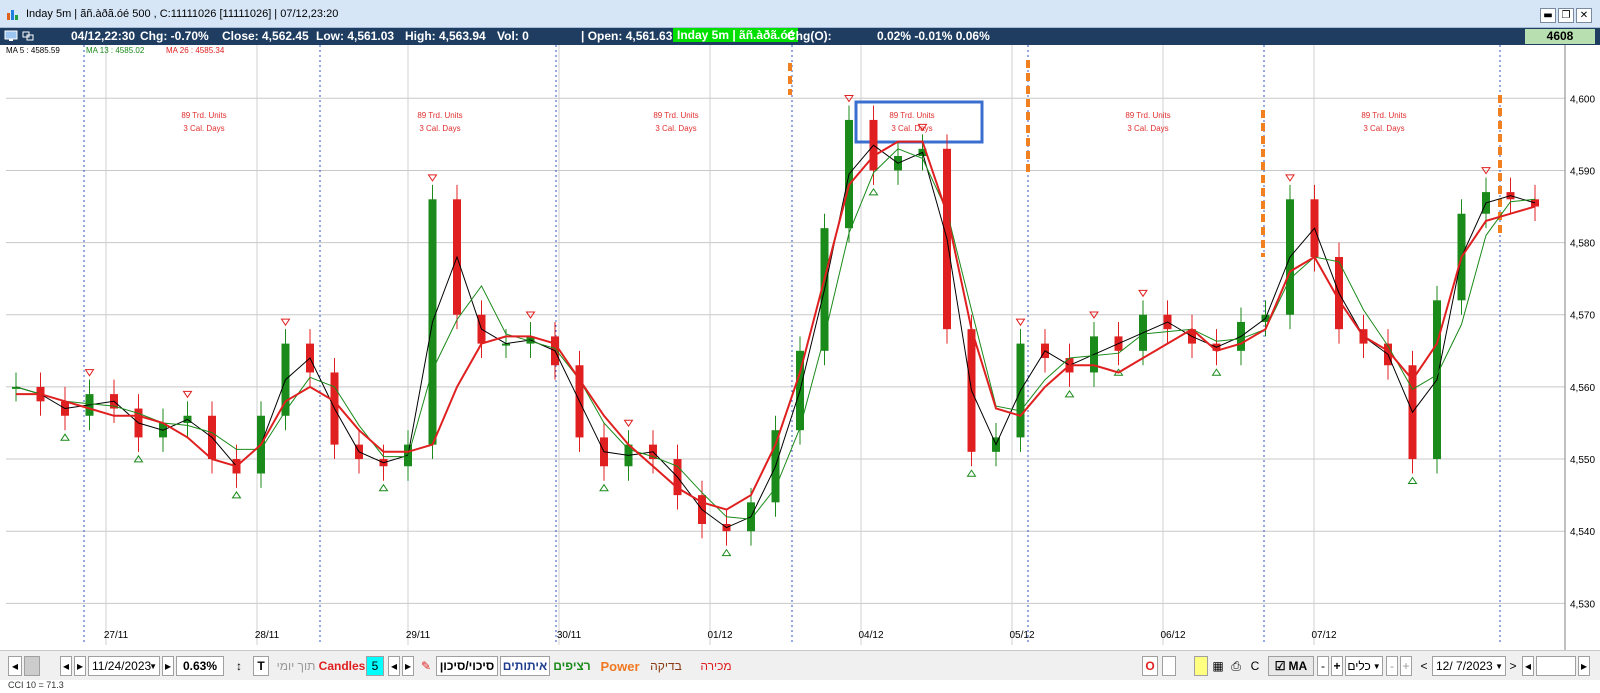 The width and height of the screenshot is (1600, 693). What do you see at coordinates (1464, 666) in the screenshot?
I see `end-date-value: 12/ 7/2023` at bounding box center [1464, 666].